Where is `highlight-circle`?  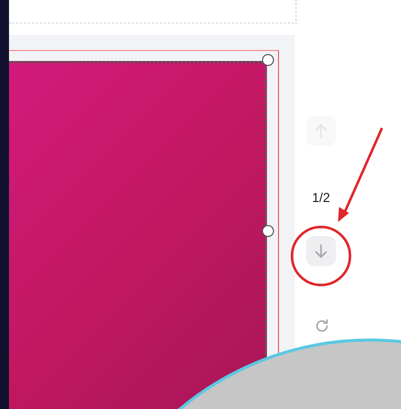
highlight-circle is located at coordinates (321, 256).